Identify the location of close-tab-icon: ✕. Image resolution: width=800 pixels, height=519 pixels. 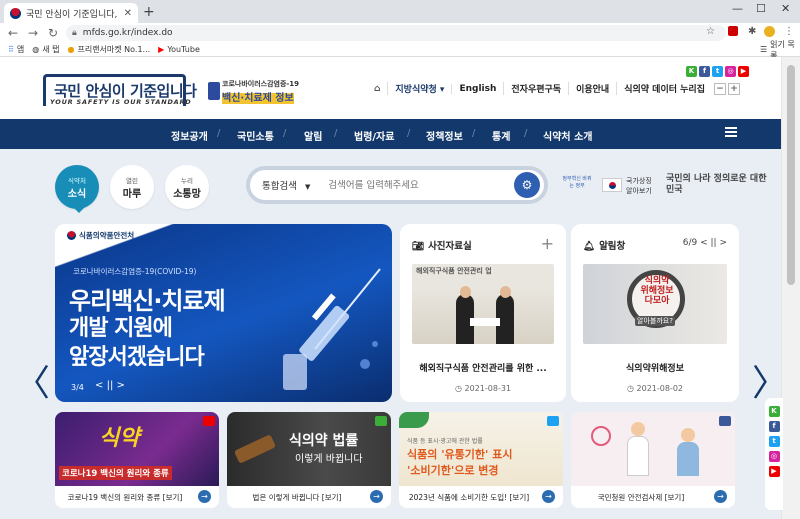
(128, 13).